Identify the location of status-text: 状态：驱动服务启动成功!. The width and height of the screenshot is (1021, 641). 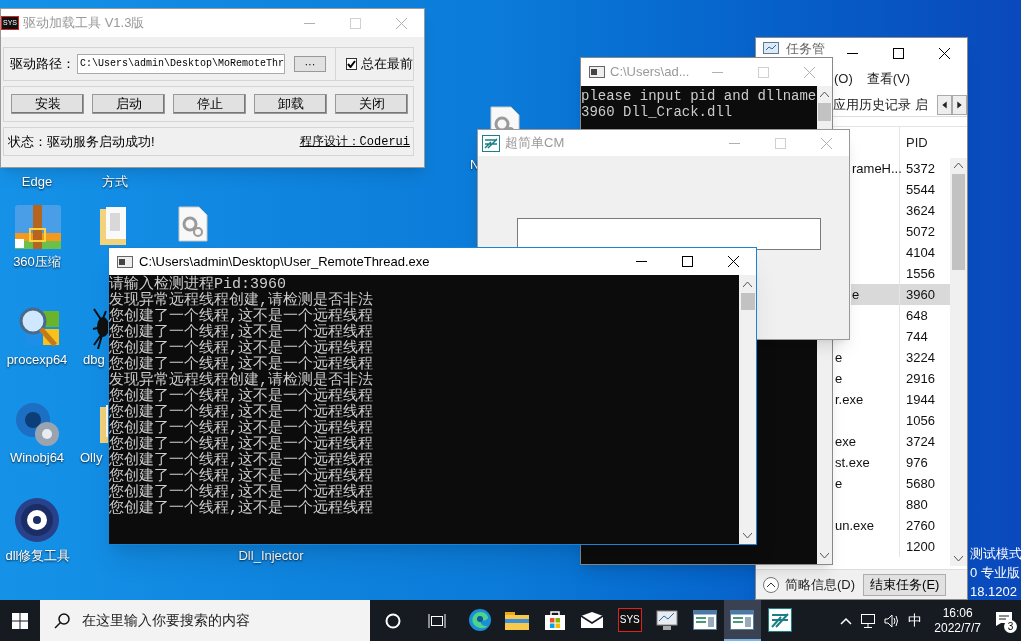
(81, 141).